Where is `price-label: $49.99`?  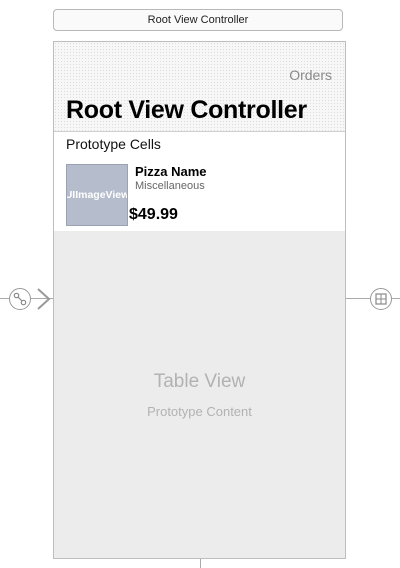 price-label: $49.99 is located at coordinates (153, 215).